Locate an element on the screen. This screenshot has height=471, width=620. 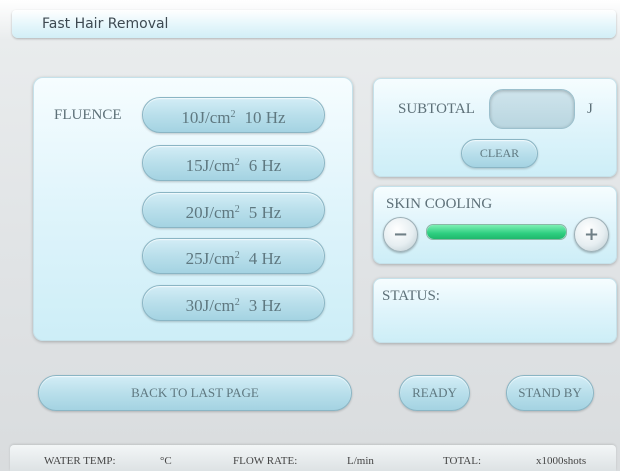
cooling-increase-button: + is located at coordinates (591, 234).